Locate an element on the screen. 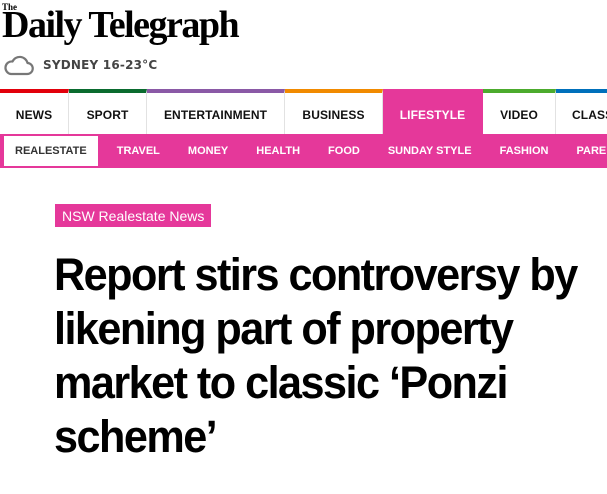 The width and height of the screenshot is (607, 494). nav-video-label: VIDEO is located at coordinates (519, 115).